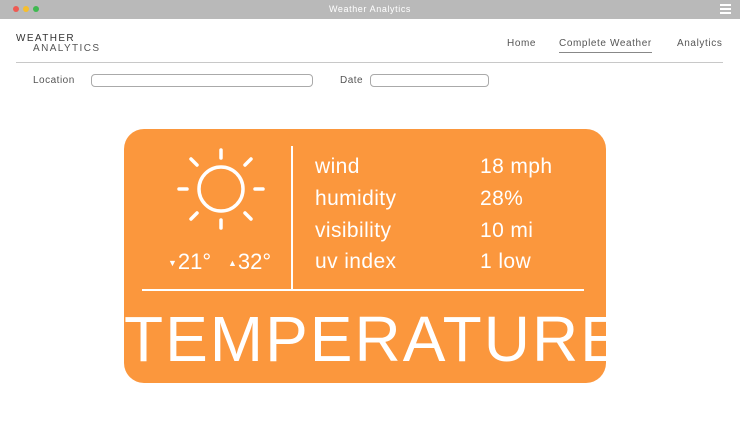 The width and height of the screenshot is (740, 444). What do you see at coordinates (356, 261) in the screenshot?
I see `metric-label-uv-index: uv index` at bounding box center [356, 261].